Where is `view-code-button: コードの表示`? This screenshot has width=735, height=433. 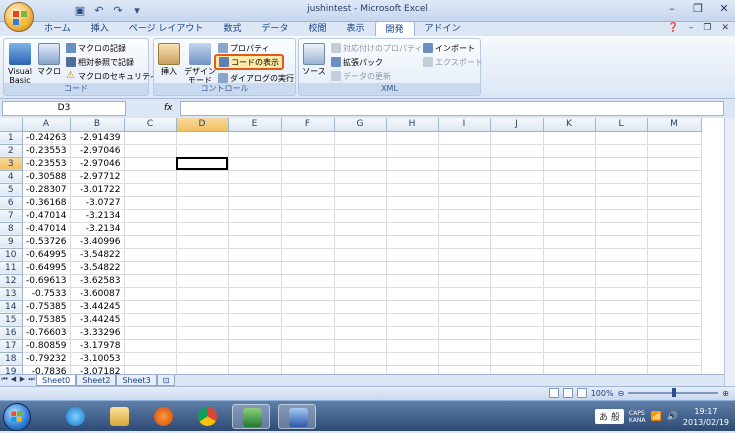
view-code-button: コードの表示 is located at coordinates (249, 62).